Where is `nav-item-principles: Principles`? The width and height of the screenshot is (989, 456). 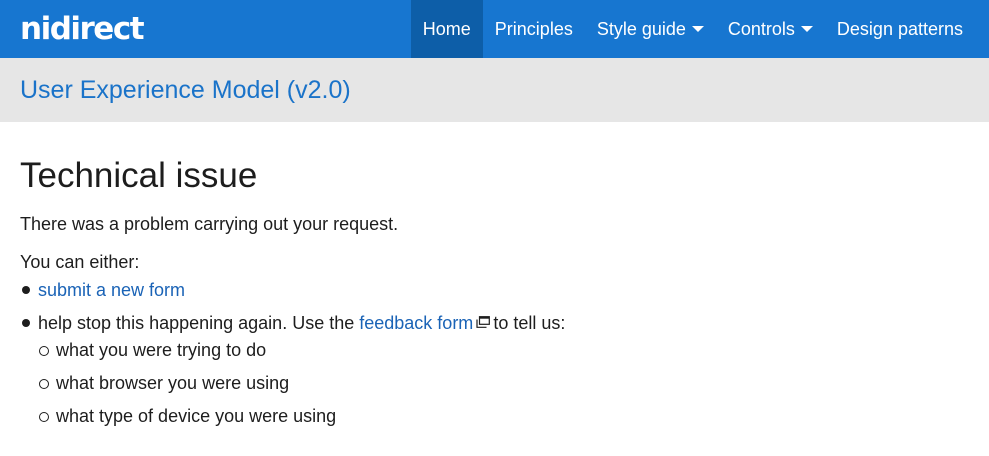
nav-item-principles: Principles is located at coordinates (534, 29).